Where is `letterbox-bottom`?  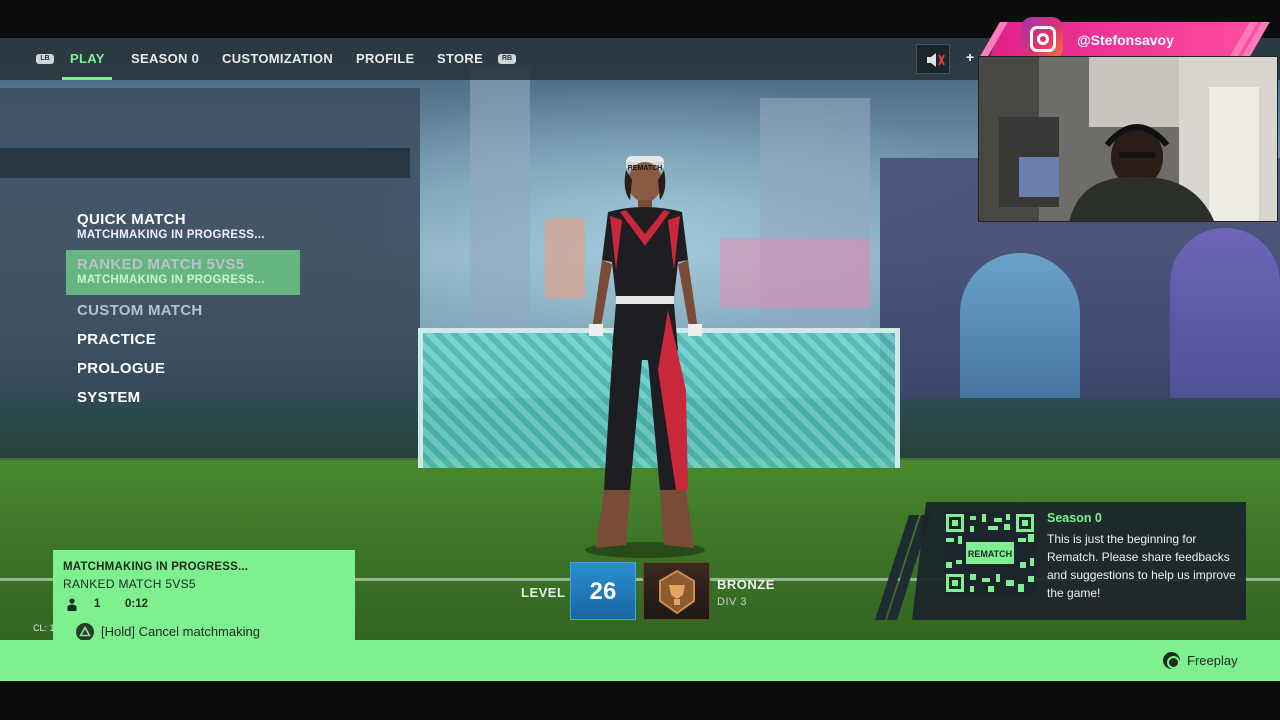
letterbox-bottom is located at coordinates (640, 700).